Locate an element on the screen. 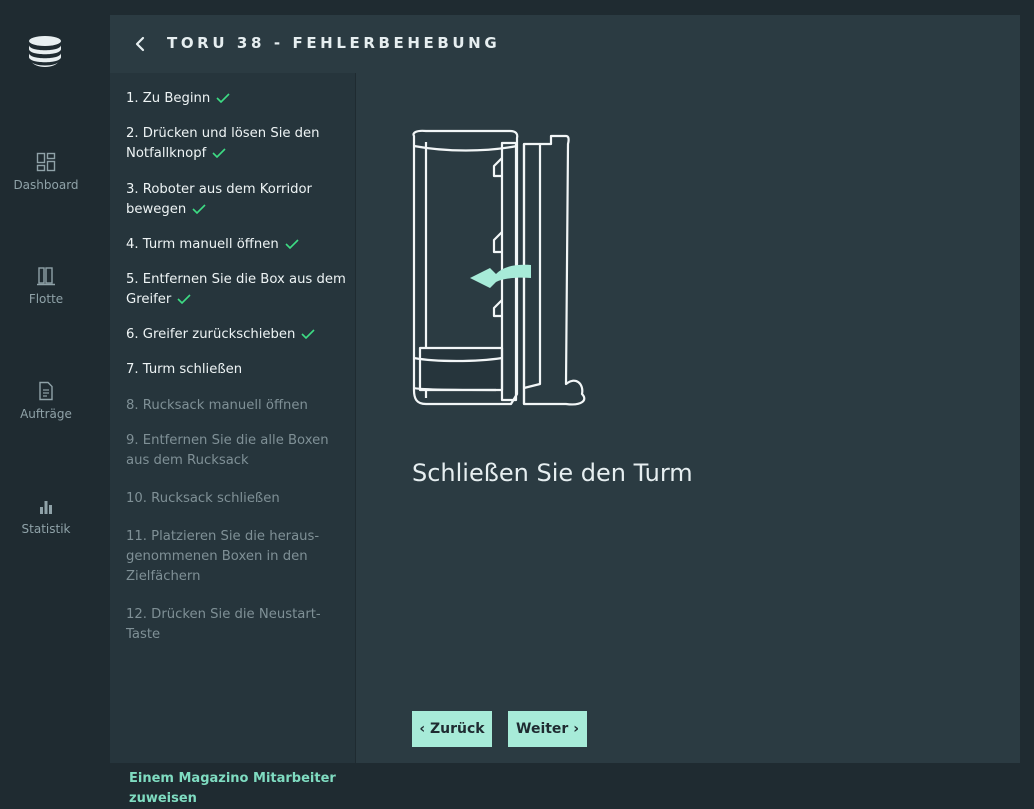 This screenshot has height=809, width=1034. step-6: 6. Greifer zurückschieben is located at coordinates (237, 335).